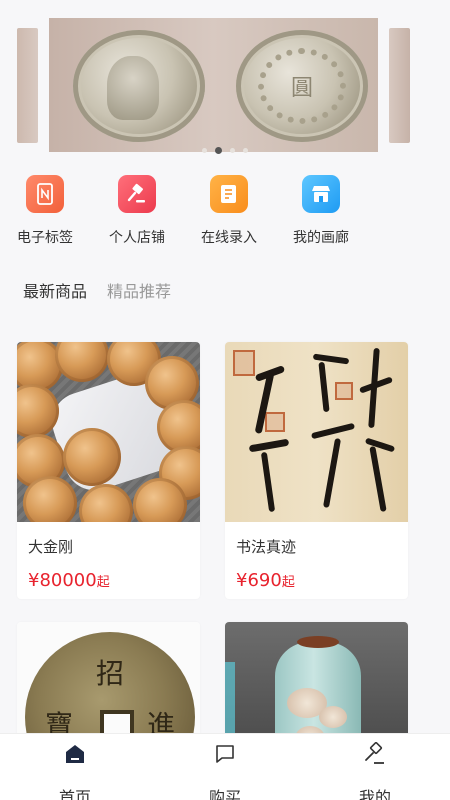  I want to click on home-icon, so click(75, 754).